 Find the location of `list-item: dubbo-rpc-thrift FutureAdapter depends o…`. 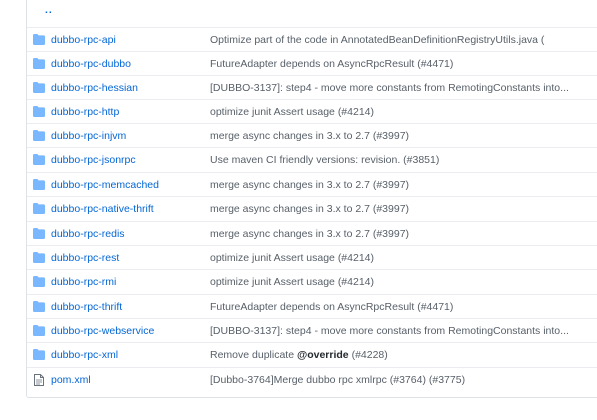

list-item: dubbo-rpc-thrift FutureAdapter depends o… is located at coordinates (312, 306).